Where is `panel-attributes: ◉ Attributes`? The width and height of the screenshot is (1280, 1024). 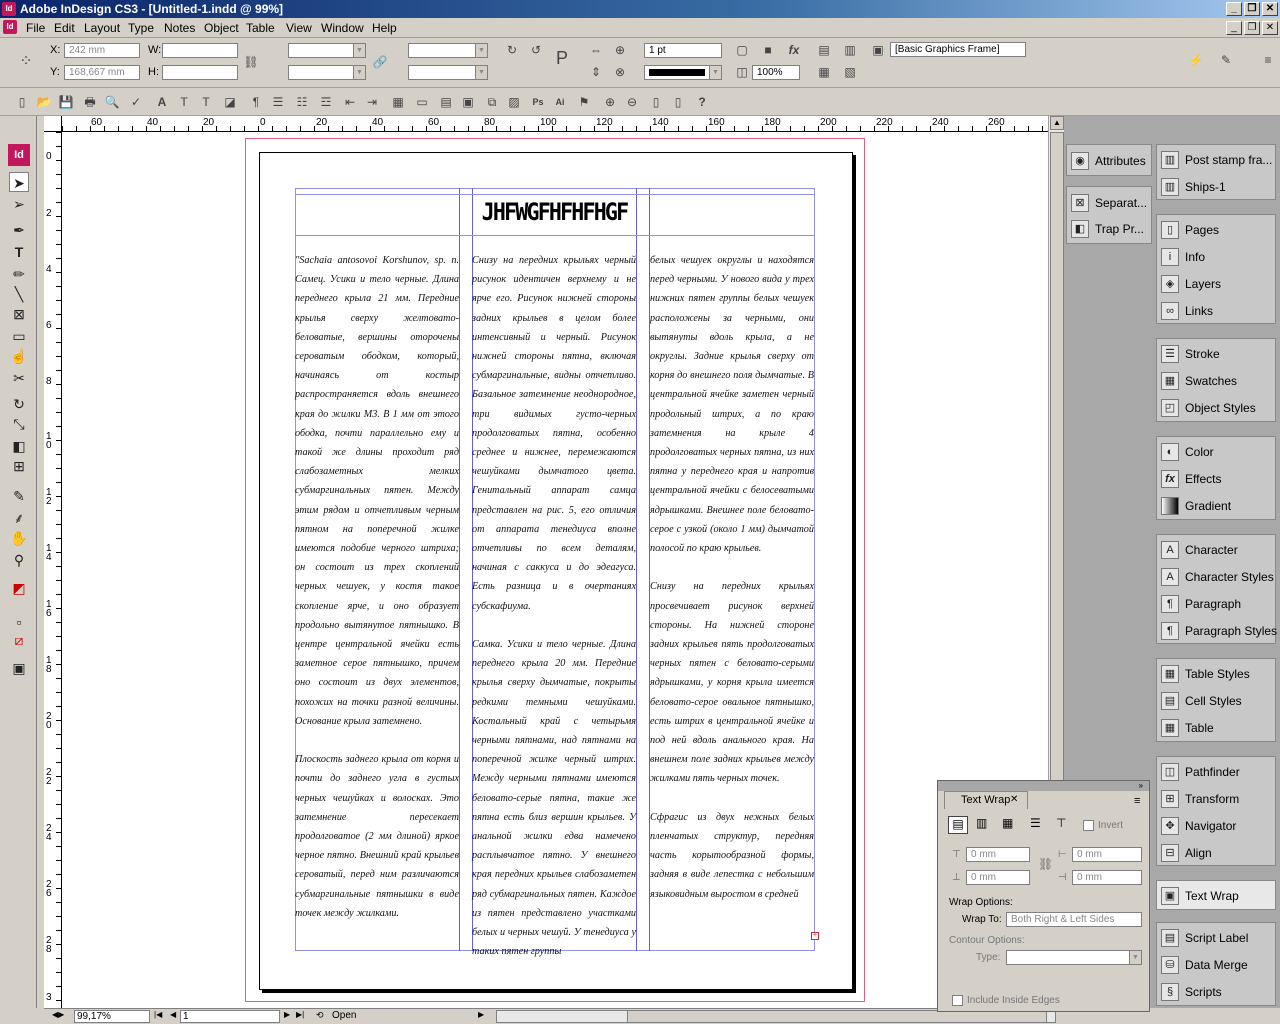
panel-attributes: ◉ Attributes is located at coordinates (1108, 161).